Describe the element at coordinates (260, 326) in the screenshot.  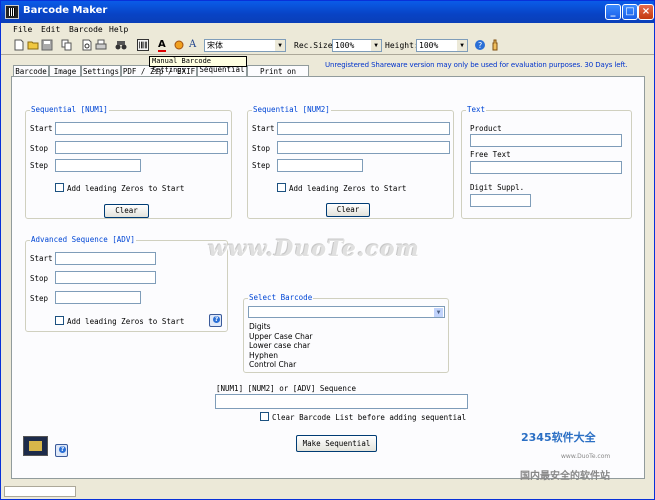
I see `option-digits: Digits` at that location.